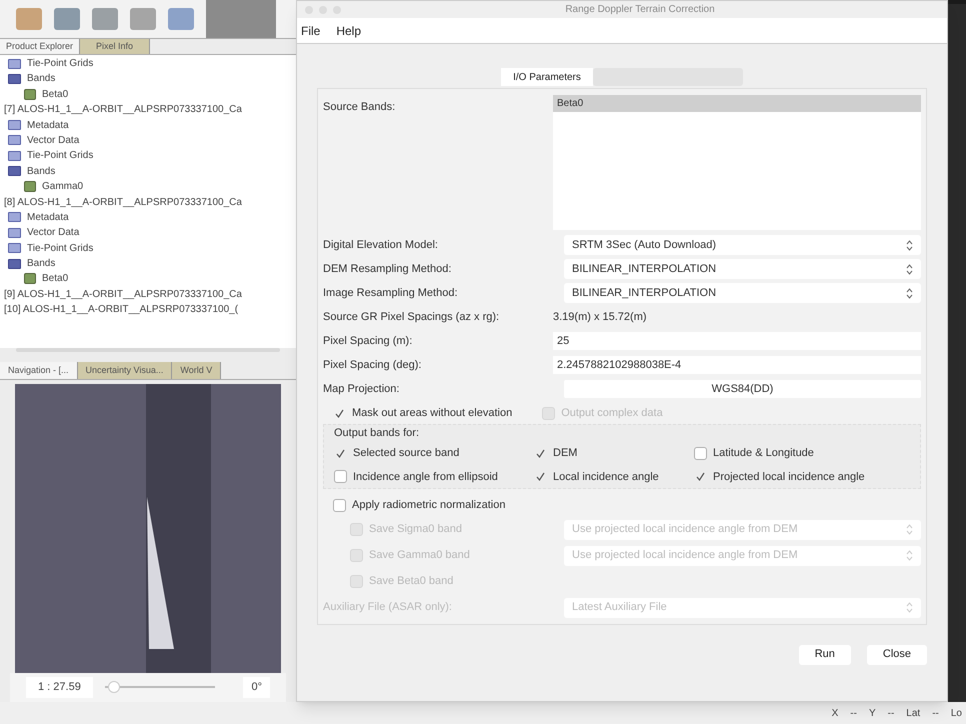 The image size is (966, 724). Describe the element at coordinates (406, 453) in the screenshot. I see `checkbox-label: Selected source band` at that location.